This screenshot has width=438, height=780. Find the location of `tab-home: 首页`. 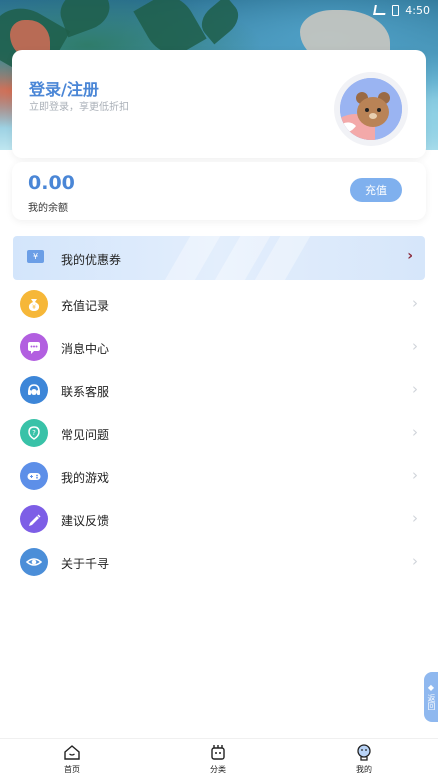

tab-home: 首页 is located at coordinates (72, 759).